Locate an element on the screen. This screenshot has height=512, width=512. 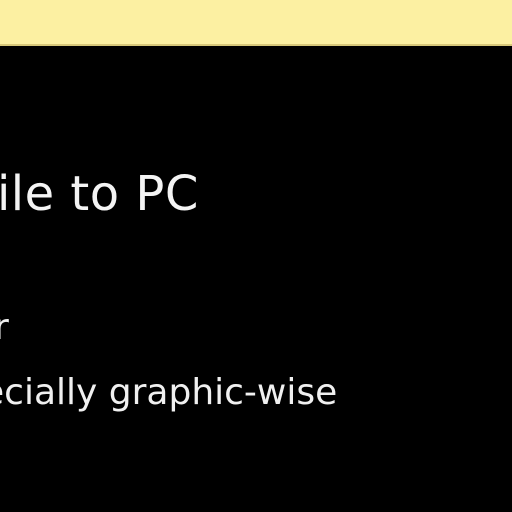
slide-title: bile to PC is located at coordinates (99, 194).